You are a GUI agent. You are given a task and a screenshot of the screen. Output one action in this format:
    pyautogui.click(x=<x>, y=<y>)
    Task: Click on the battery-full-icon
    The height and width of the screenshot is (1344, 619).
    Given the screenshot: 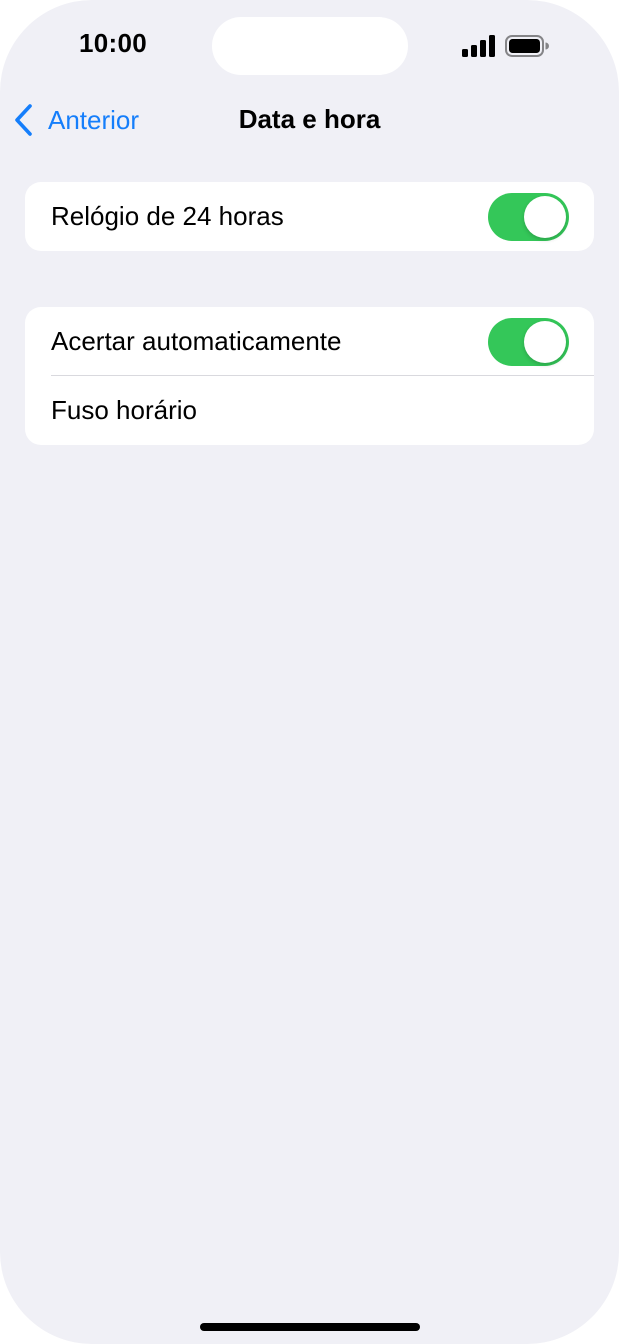 What is the action you would take?
    pyautogui.click(x=527, y=46)
    